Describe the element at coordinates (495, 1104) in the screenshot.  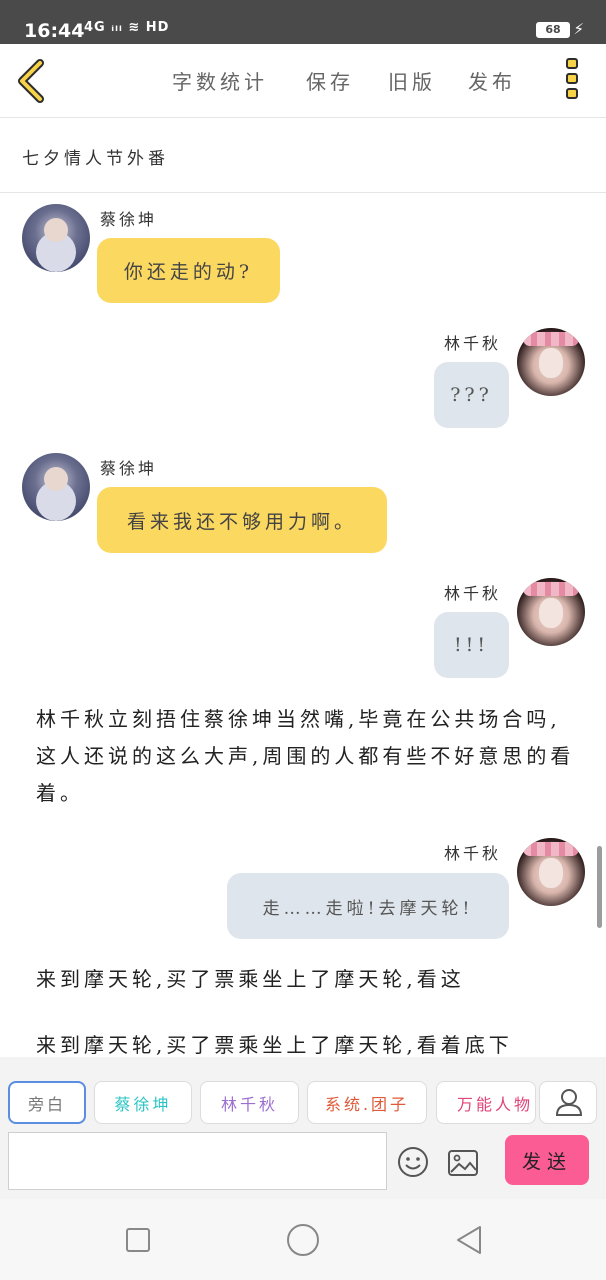
I see `role-label: 万能人物` at that location.